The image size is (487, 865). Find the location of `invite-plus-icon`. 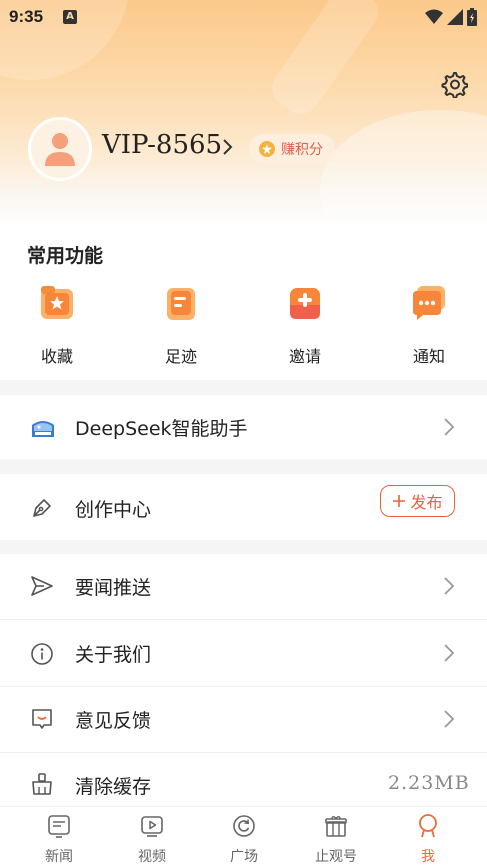

invite-plus-icon is located at coordinates (305, 303).